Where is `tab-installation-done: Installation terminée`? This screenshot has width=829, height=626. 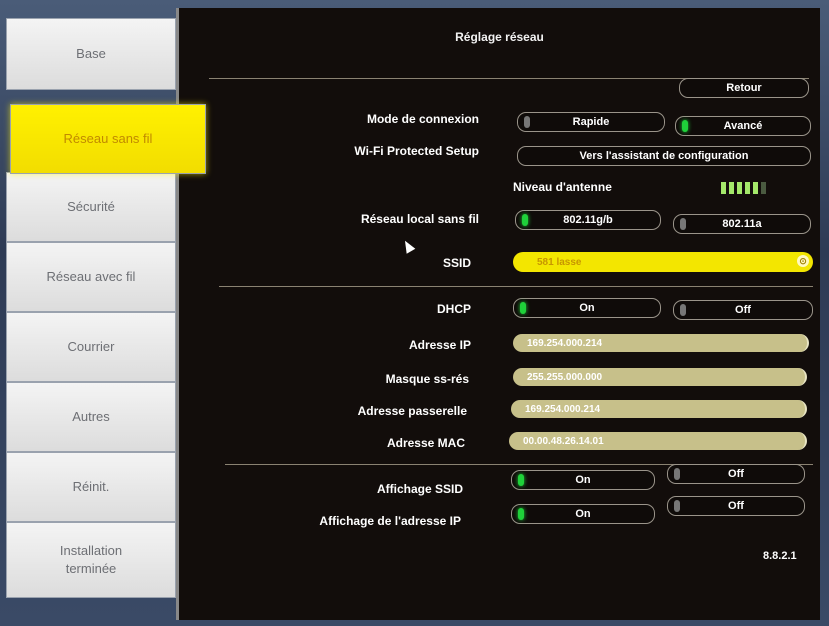 tab-installation-done: Installation terminée is located at coordinates (91, 560).